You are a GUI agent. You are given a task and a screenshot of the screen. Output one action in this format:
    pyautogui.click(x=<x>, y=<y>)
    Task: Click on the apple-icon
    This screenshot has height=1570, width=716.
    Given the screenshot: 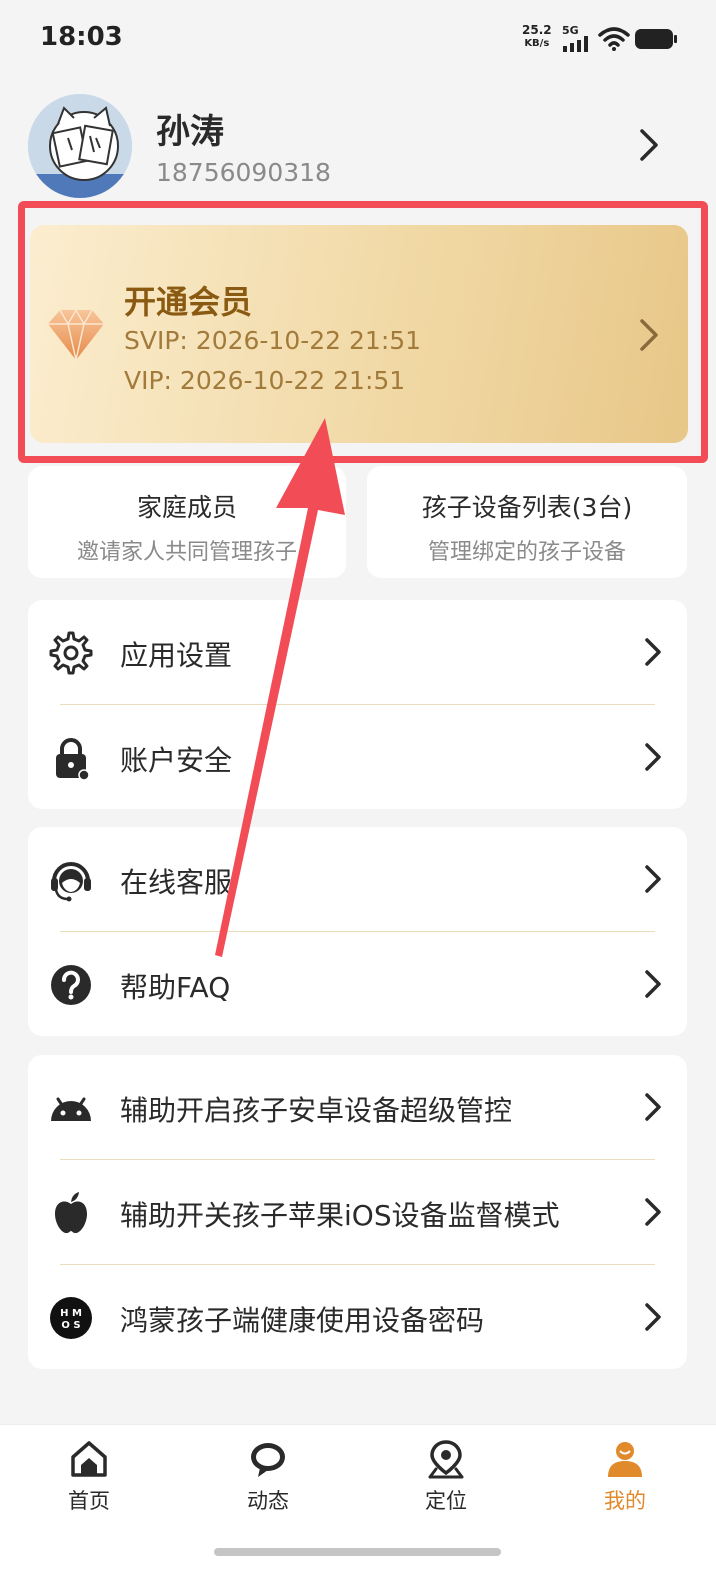 What is the action you would take?
    pyautogui.click(x=71, y=1213)
    